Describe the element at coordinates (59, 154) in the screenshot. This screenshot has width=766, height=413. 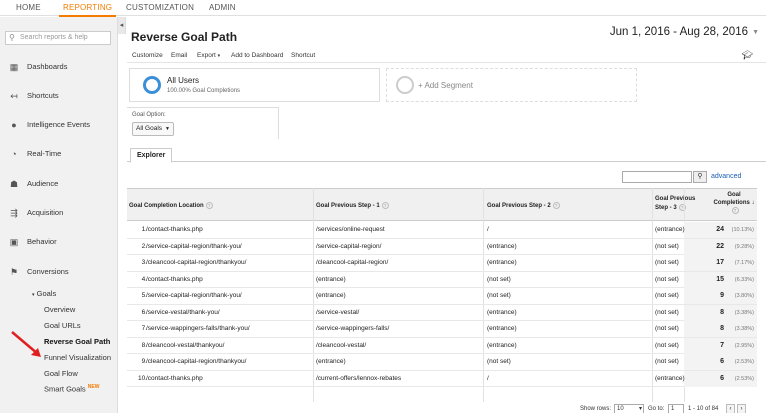
I see `sidebar-item-real-time: ◔ Real-Time` at that location.